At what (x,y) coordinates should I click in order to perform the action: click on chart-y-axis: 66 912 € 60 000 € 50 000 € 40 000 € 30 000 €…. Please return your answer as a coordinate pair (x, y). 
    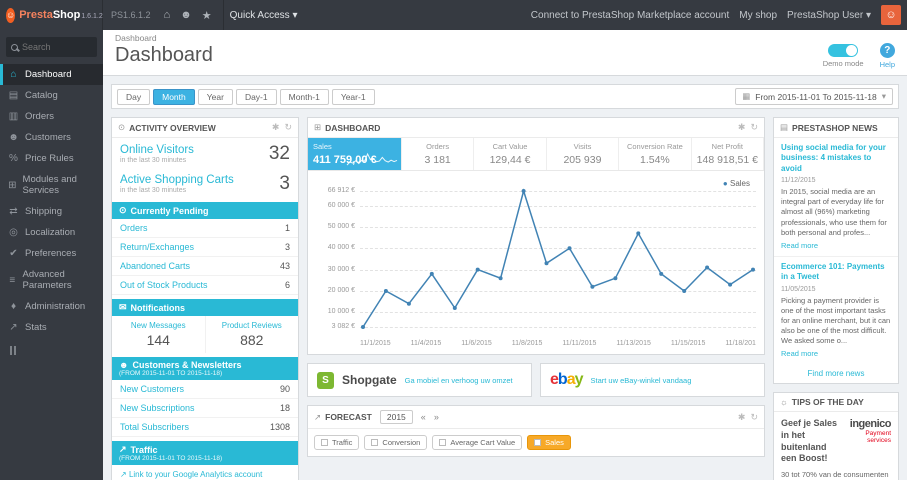
    Looking at the image, I should click on (338, 258).